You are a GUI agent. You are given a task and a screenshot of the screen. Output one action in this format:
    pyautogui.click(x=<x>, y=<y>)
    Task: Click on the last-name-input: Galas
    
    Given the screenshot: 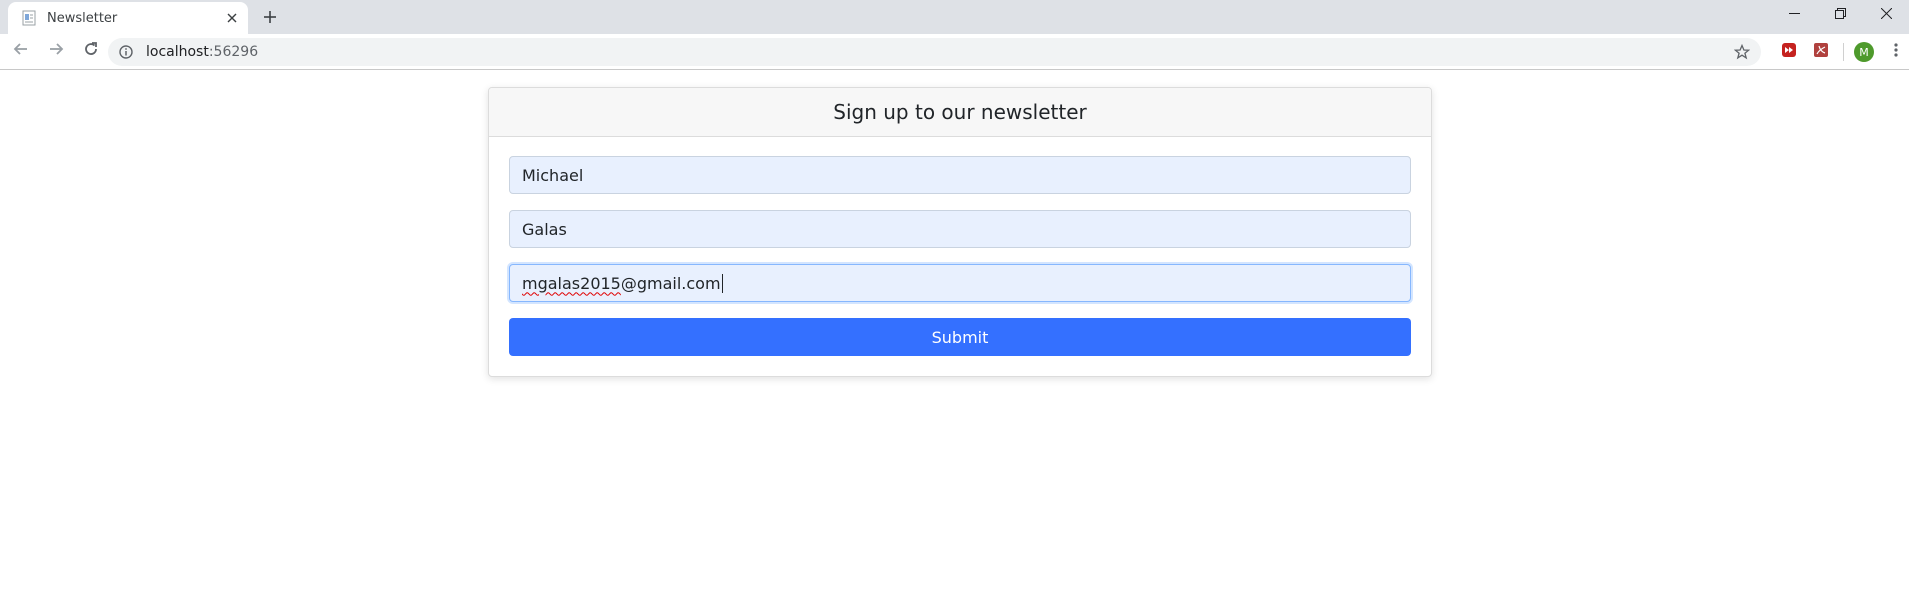 What is the action you would take?
    pyautogui.click(x=960, y=229)
    